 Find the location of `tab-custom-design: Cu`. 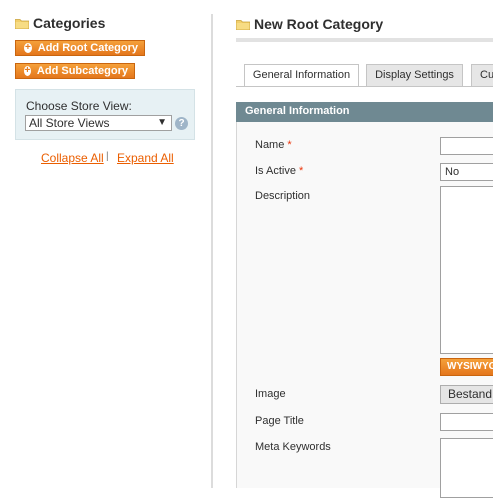

tab-custom-design: Cu is located at coordinates (482, 75).